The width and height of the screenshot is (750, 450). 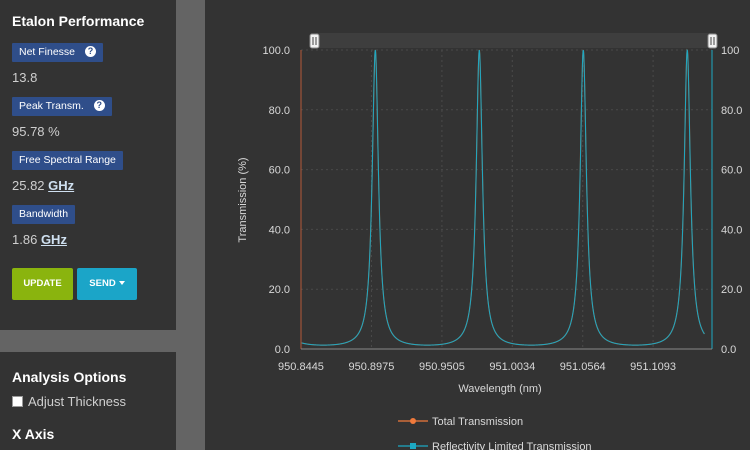 What do you see at coordinates (712, 41) in the screenshot?
I see `range-handle-right` at bounding box center [712, 41].